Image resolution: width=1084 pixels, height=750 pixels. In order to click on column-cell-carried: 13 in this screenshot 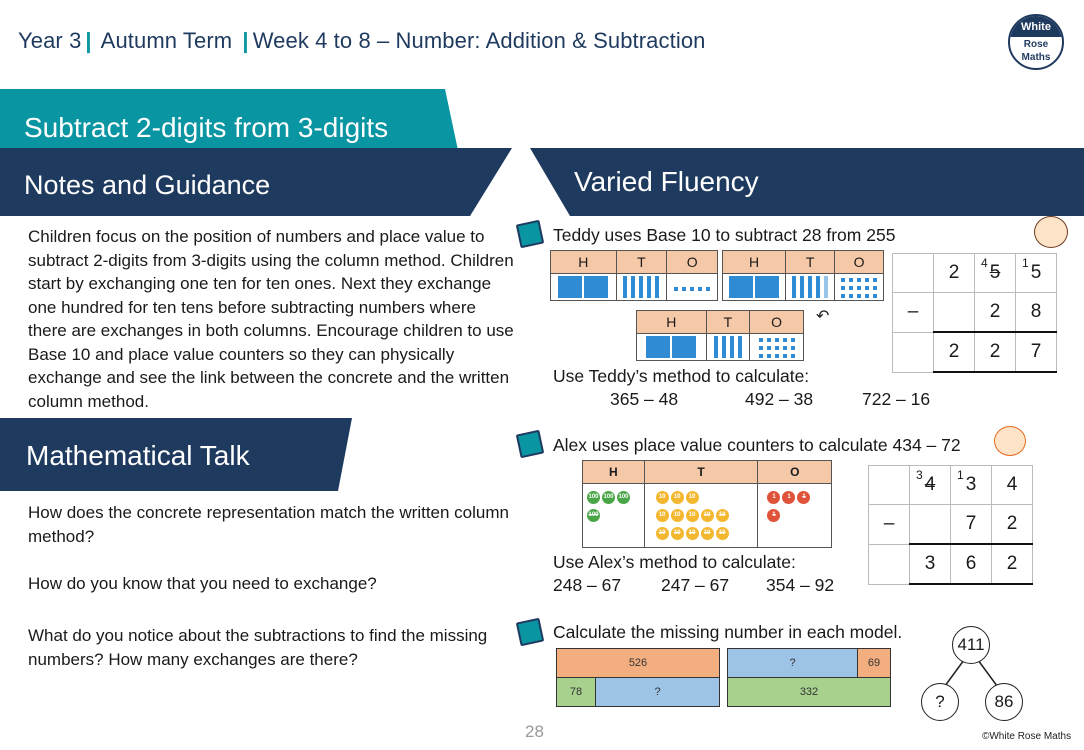, I will do `click(971, 485)`.